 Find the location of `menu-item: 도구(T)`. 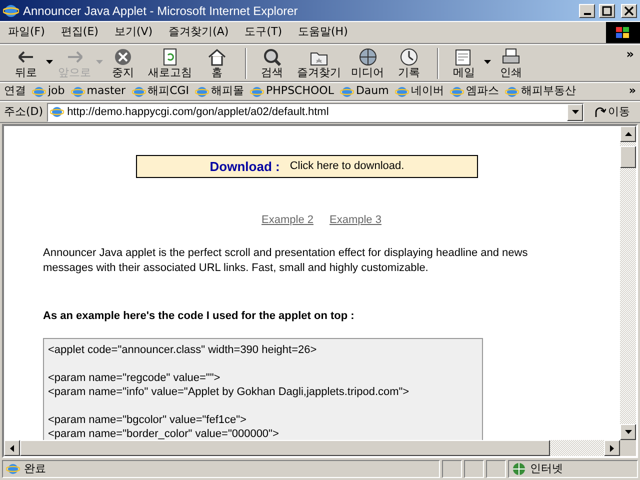

menu-item: 도구(T) is located at coordinates (263, 32).